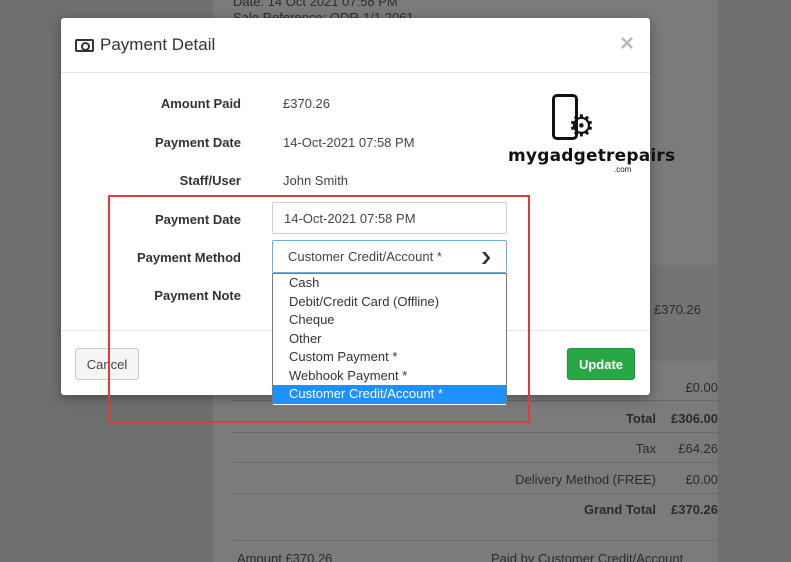 The height and width of the screenshot is (562, 791). What do you see at coordinates (84, 45) in the screenshot?
I see `money-bill-icon` at bounding box center [84, 45].